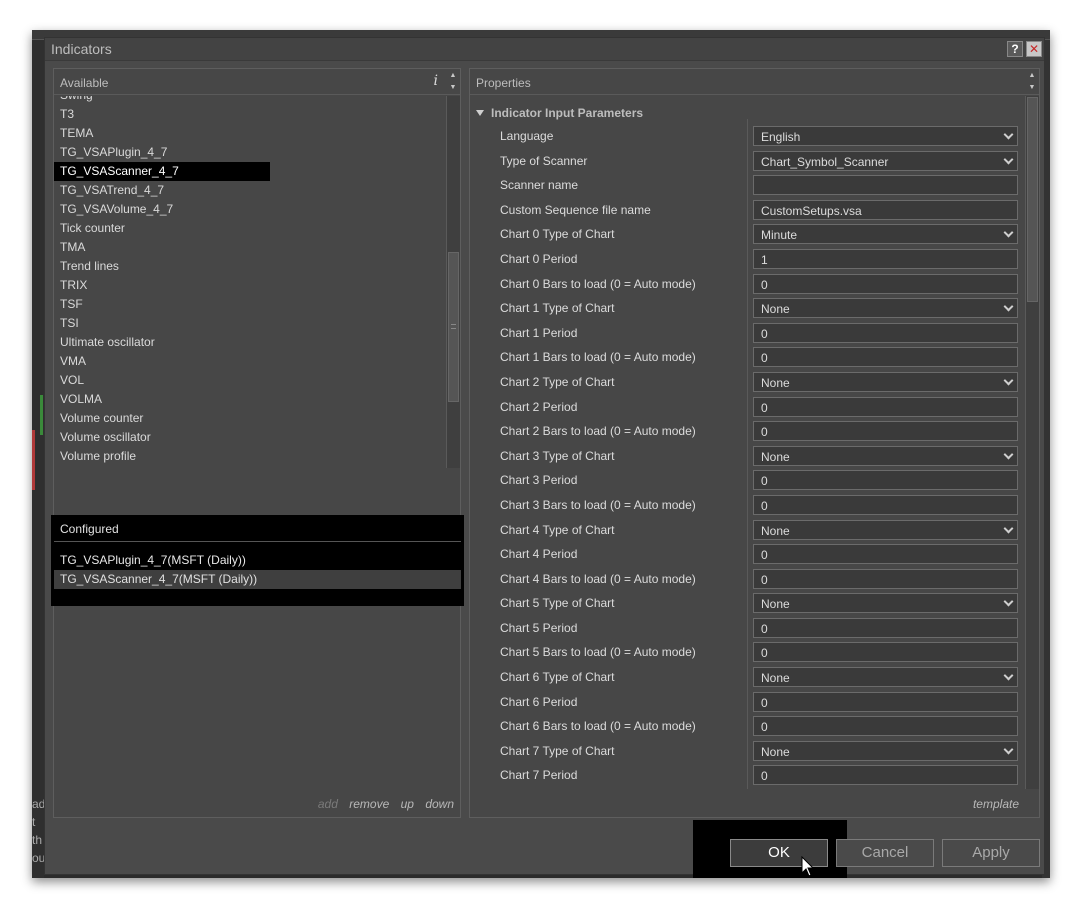 The width and height of the screenshot is (1083, 911). Describe the element at coordinates (250, 323) in the screenshot. I see `available-item: TSI` at that location.